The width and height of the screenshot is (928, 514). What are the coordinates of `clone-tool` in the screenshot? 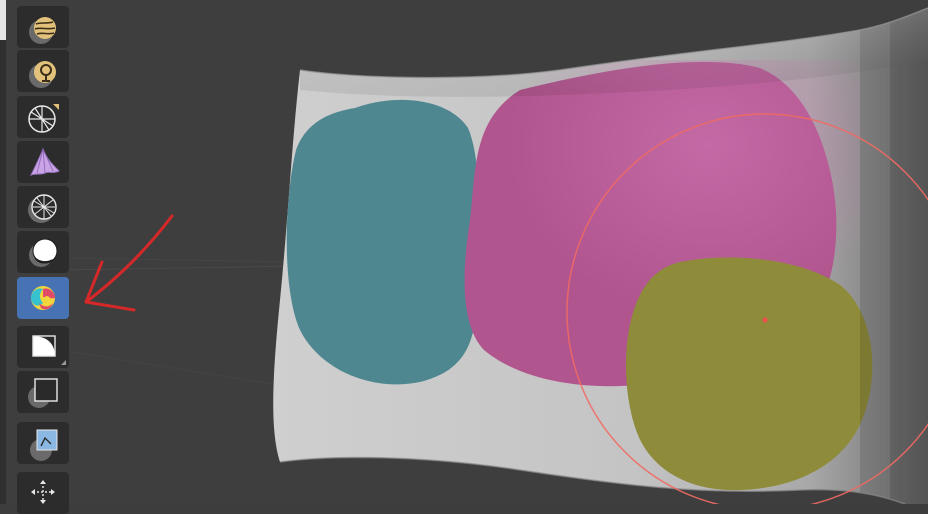 It's located at (43, 71).